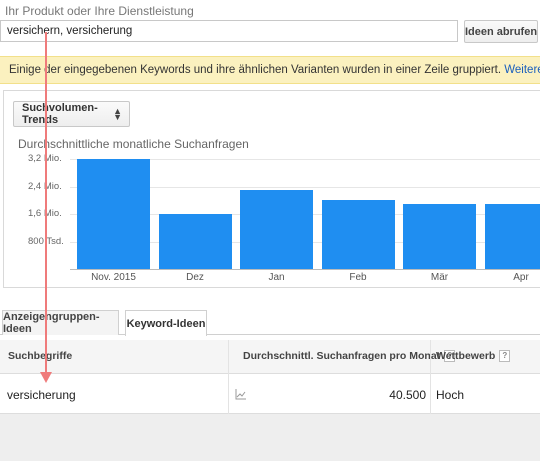 The width and height of the screenshot is (540, 461). What do you see at coordinates (505, 356) in the screenshot?
I see `help-icon: ?` at bounding box center [505, 356].